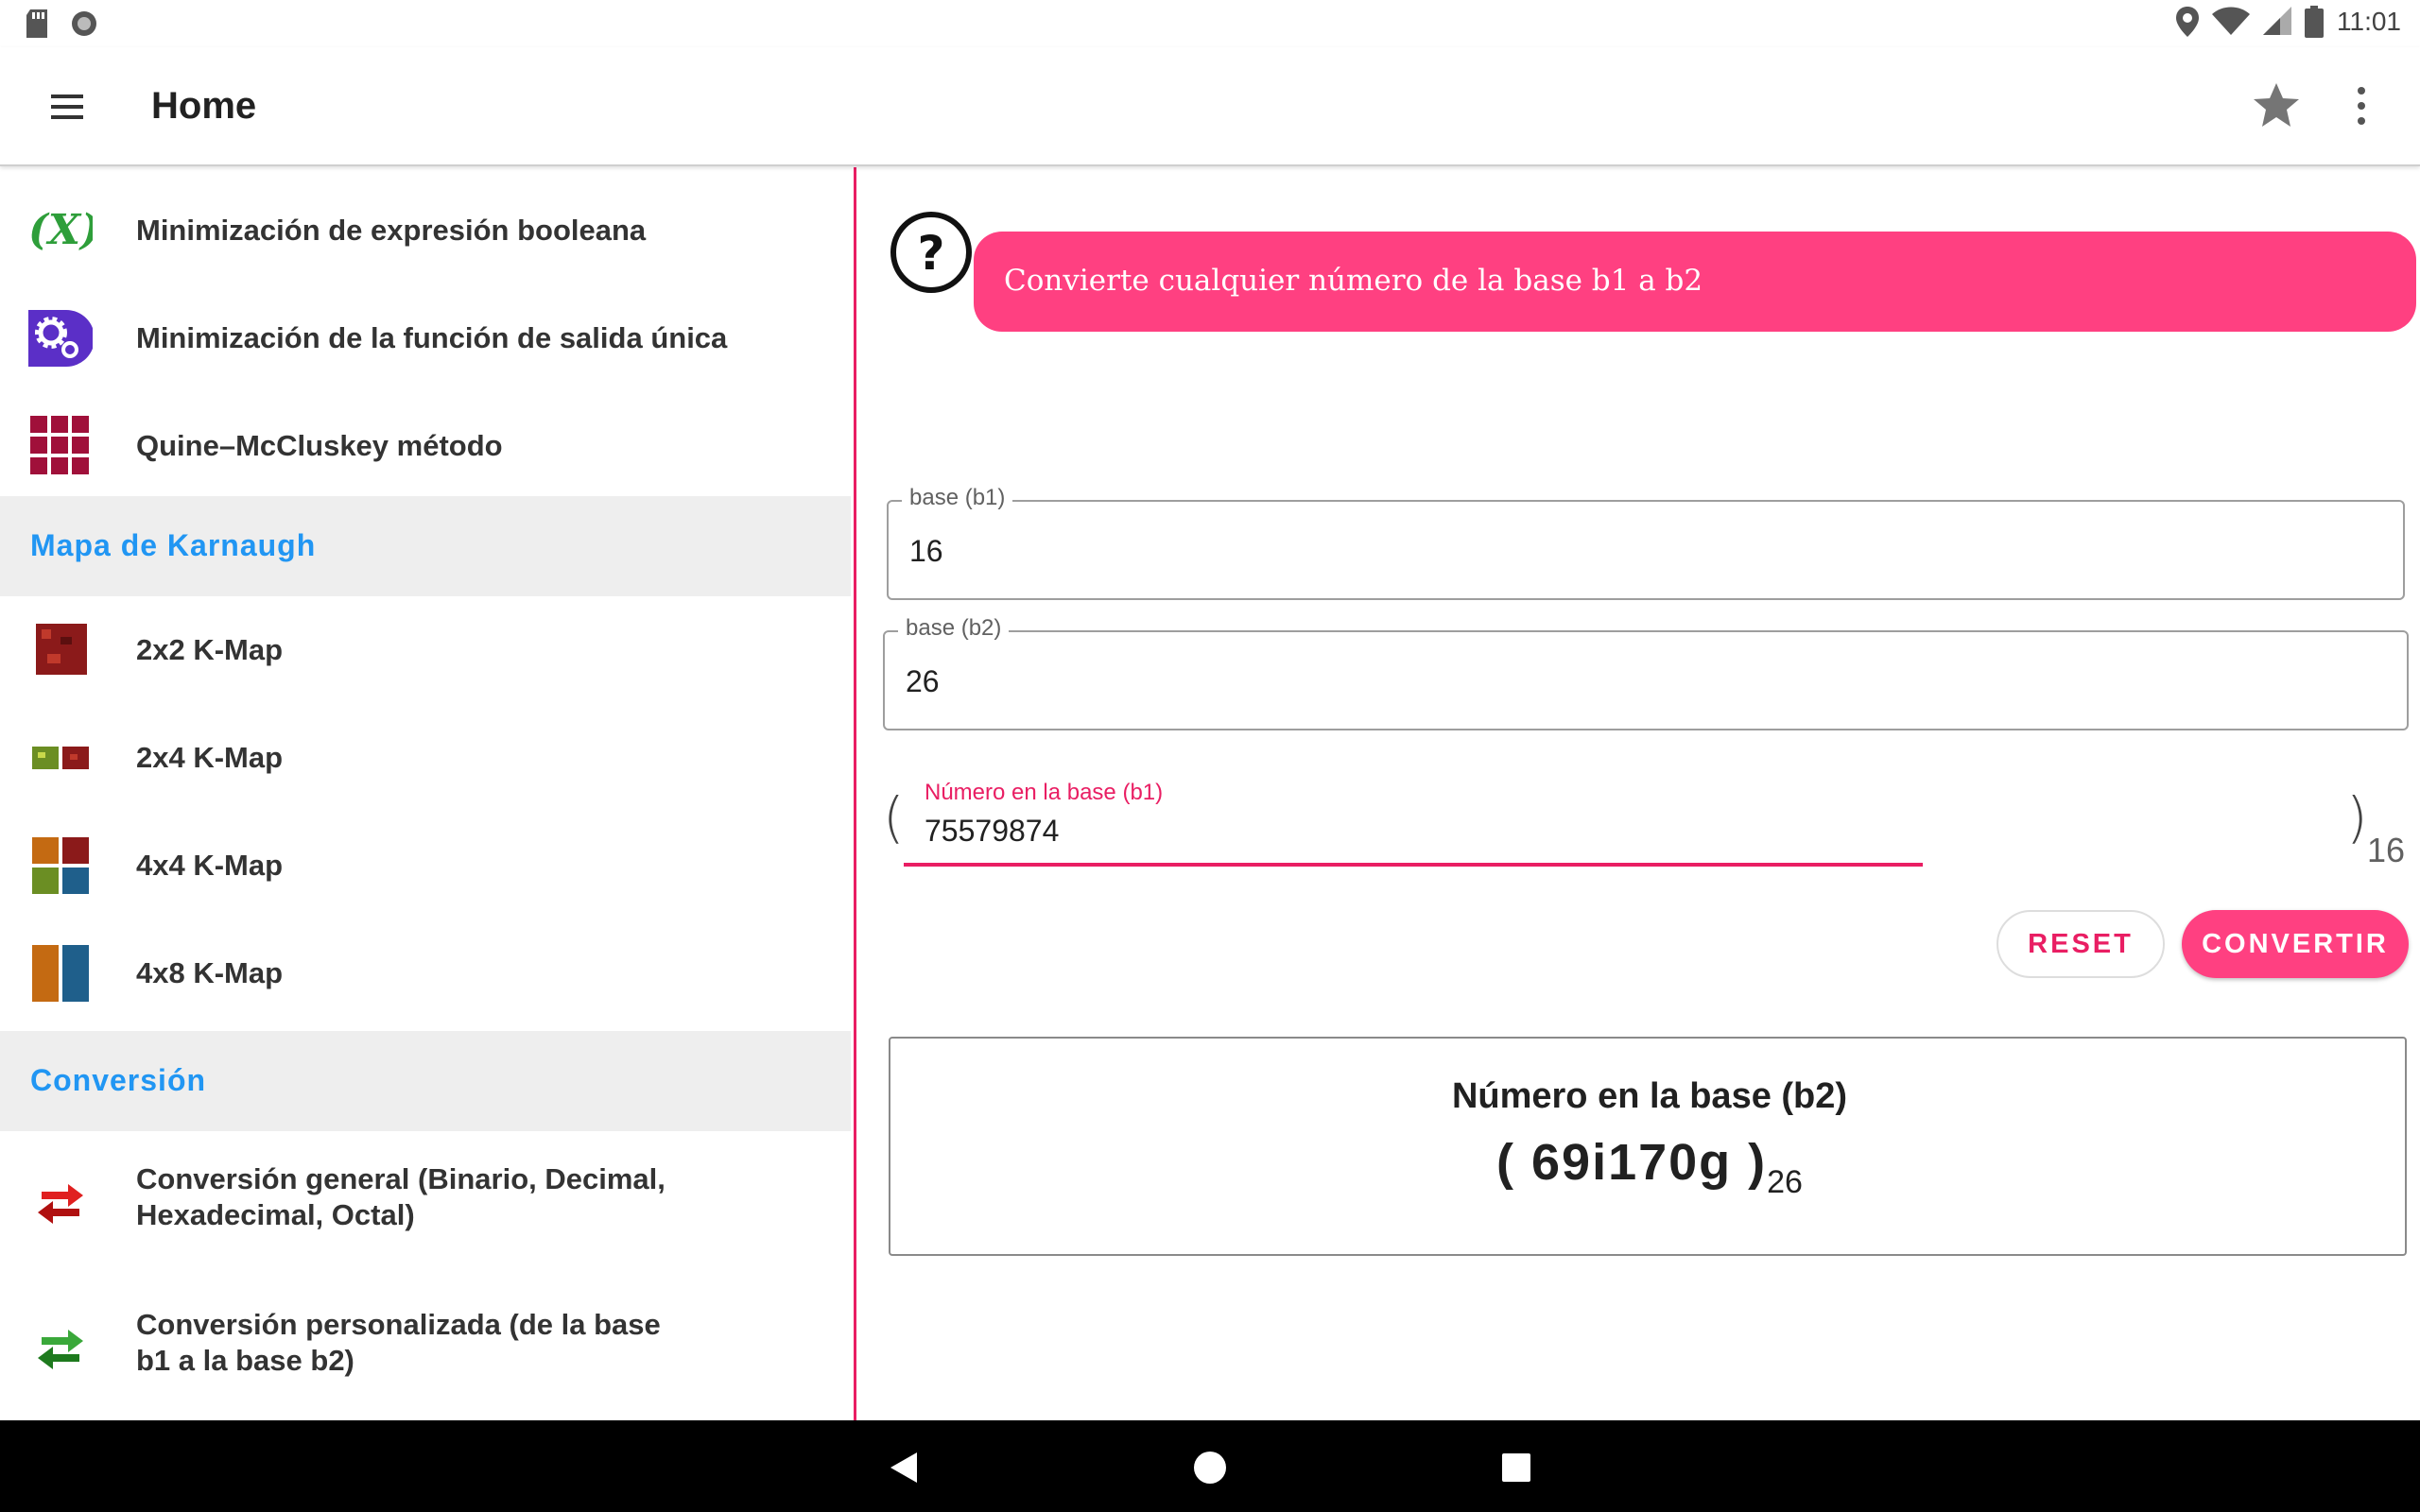  What do you see at coordinates (923, 681) in the screenshot?
I see `field-value: 26` at bounding box center [923, 681].